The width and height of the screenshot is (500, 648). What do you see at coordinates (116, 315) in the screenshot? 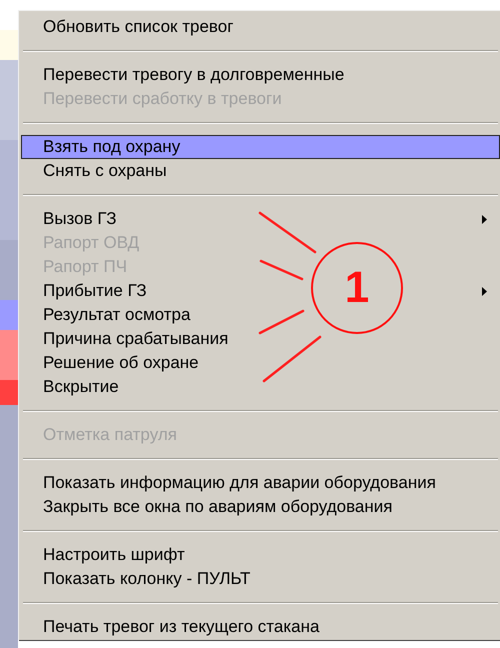
I see `menu-item: Результат осмотра` at bounding box center [116, 315].